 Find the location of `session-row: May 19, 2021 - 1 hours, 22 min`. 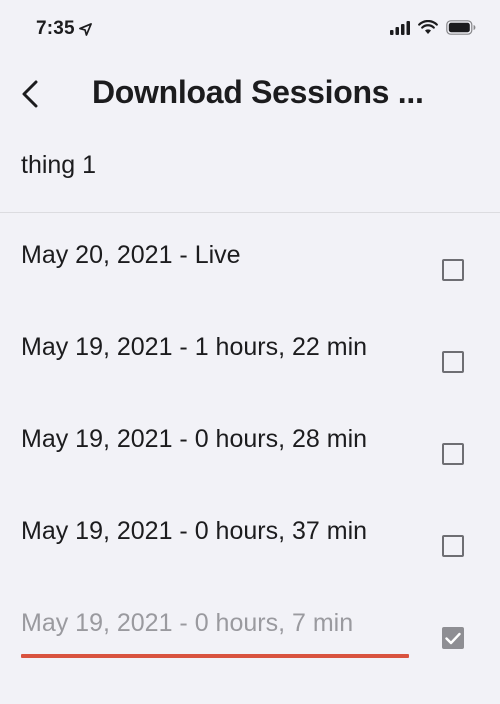

session-row: May 19, 2021 - 1 hours, 22 min is located at coordinates (250, 379).